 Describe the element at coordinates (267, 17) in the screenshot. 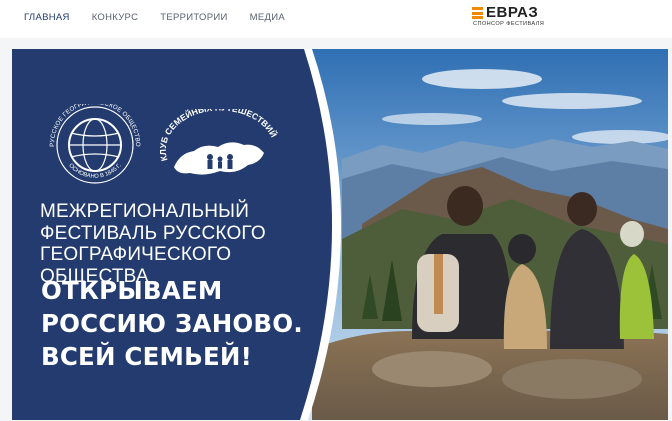

I see `nav-item-media: МЕДИА` at that location.